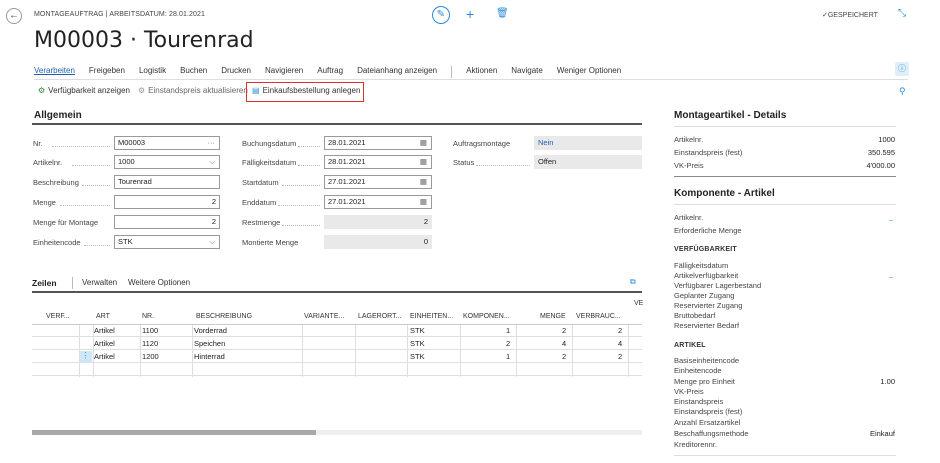  I want to click on edit-button: ✎, so click(441, 15).